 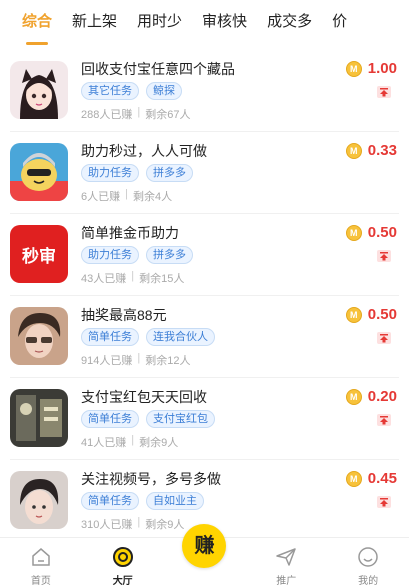 What do you see at coordinates (286, 557) in the screenshot?
I see `paper-plane-icon` at bounding box center [286, 557].